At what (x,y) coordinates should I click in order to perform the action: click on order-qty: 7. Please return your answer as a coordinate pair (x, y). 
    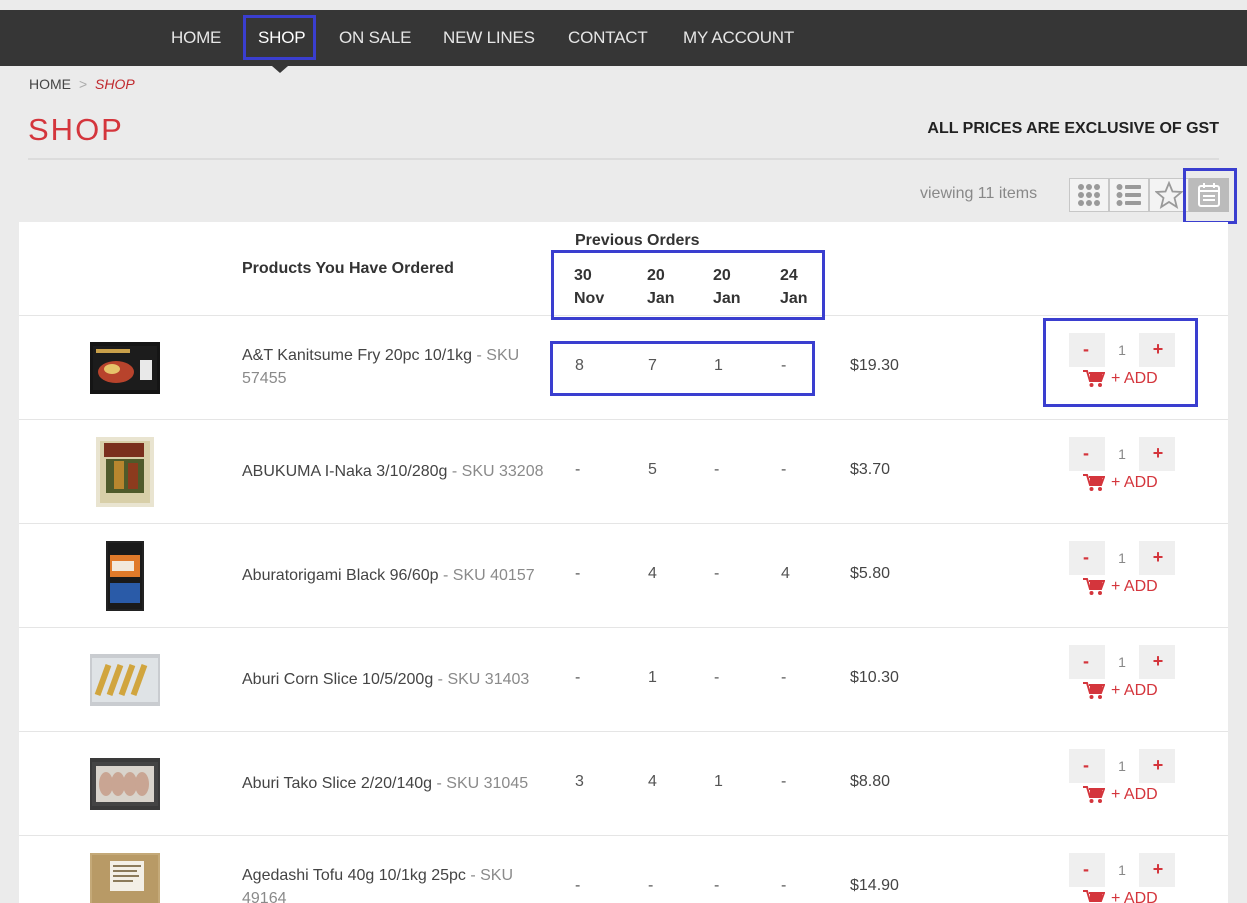
    Looking at the image, I should click on (652, 365).